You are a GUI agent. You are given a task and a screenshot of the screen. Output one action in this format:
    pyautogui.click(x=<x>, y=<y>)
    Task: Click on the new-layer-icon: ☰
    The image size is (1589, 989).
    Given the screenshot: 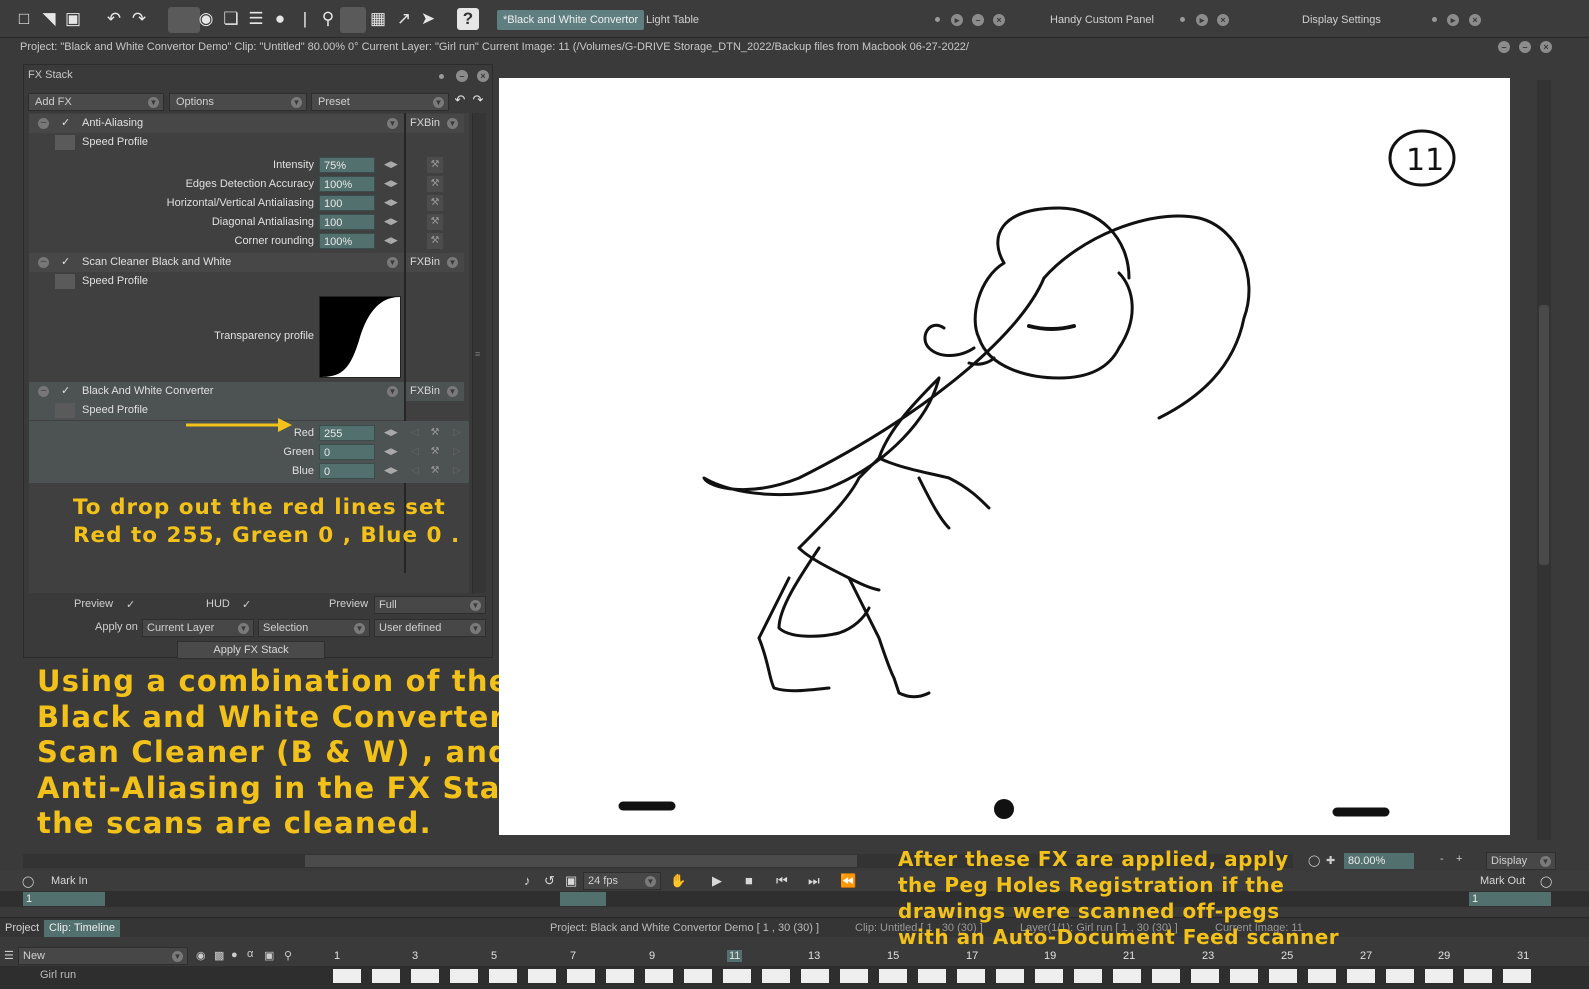 What is the action you would take?
    pyautogui.click(x=9, y=955)
    